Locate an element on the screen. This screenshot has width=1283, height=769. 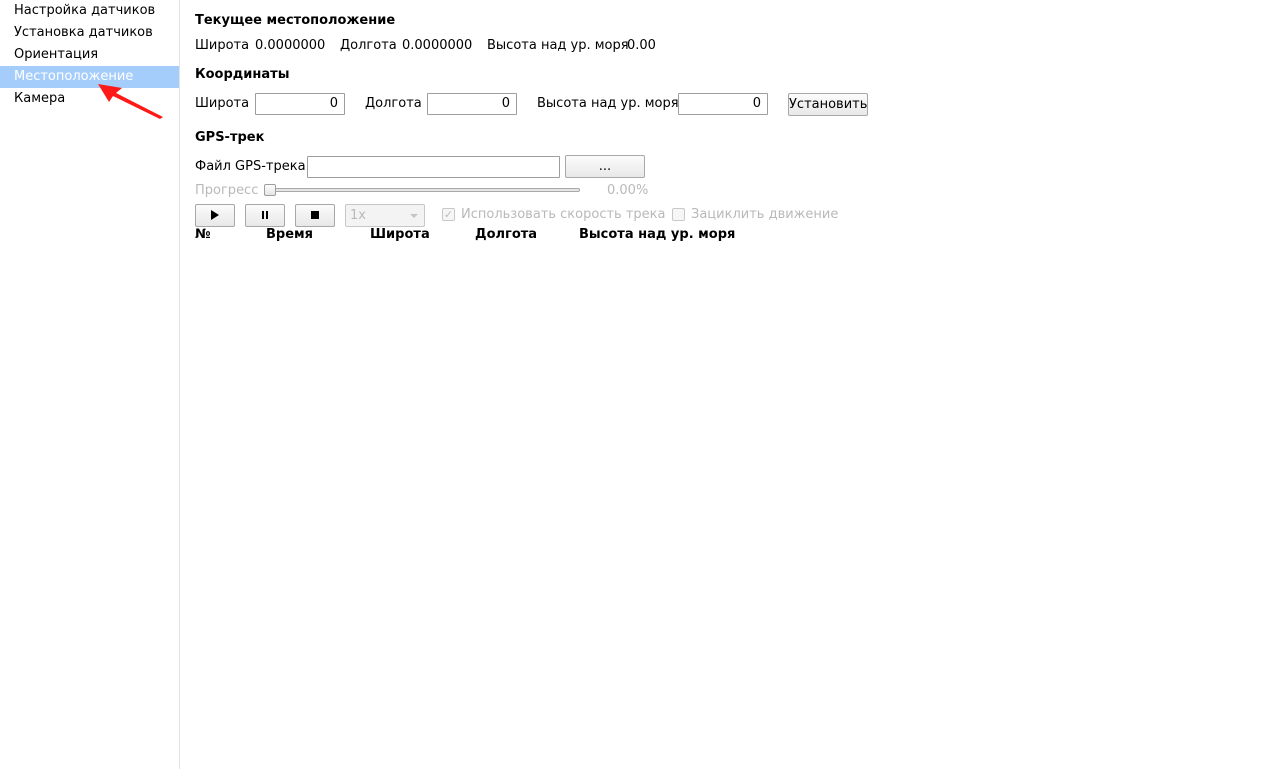
progress-slider-track is located at coordinates (425, 190).